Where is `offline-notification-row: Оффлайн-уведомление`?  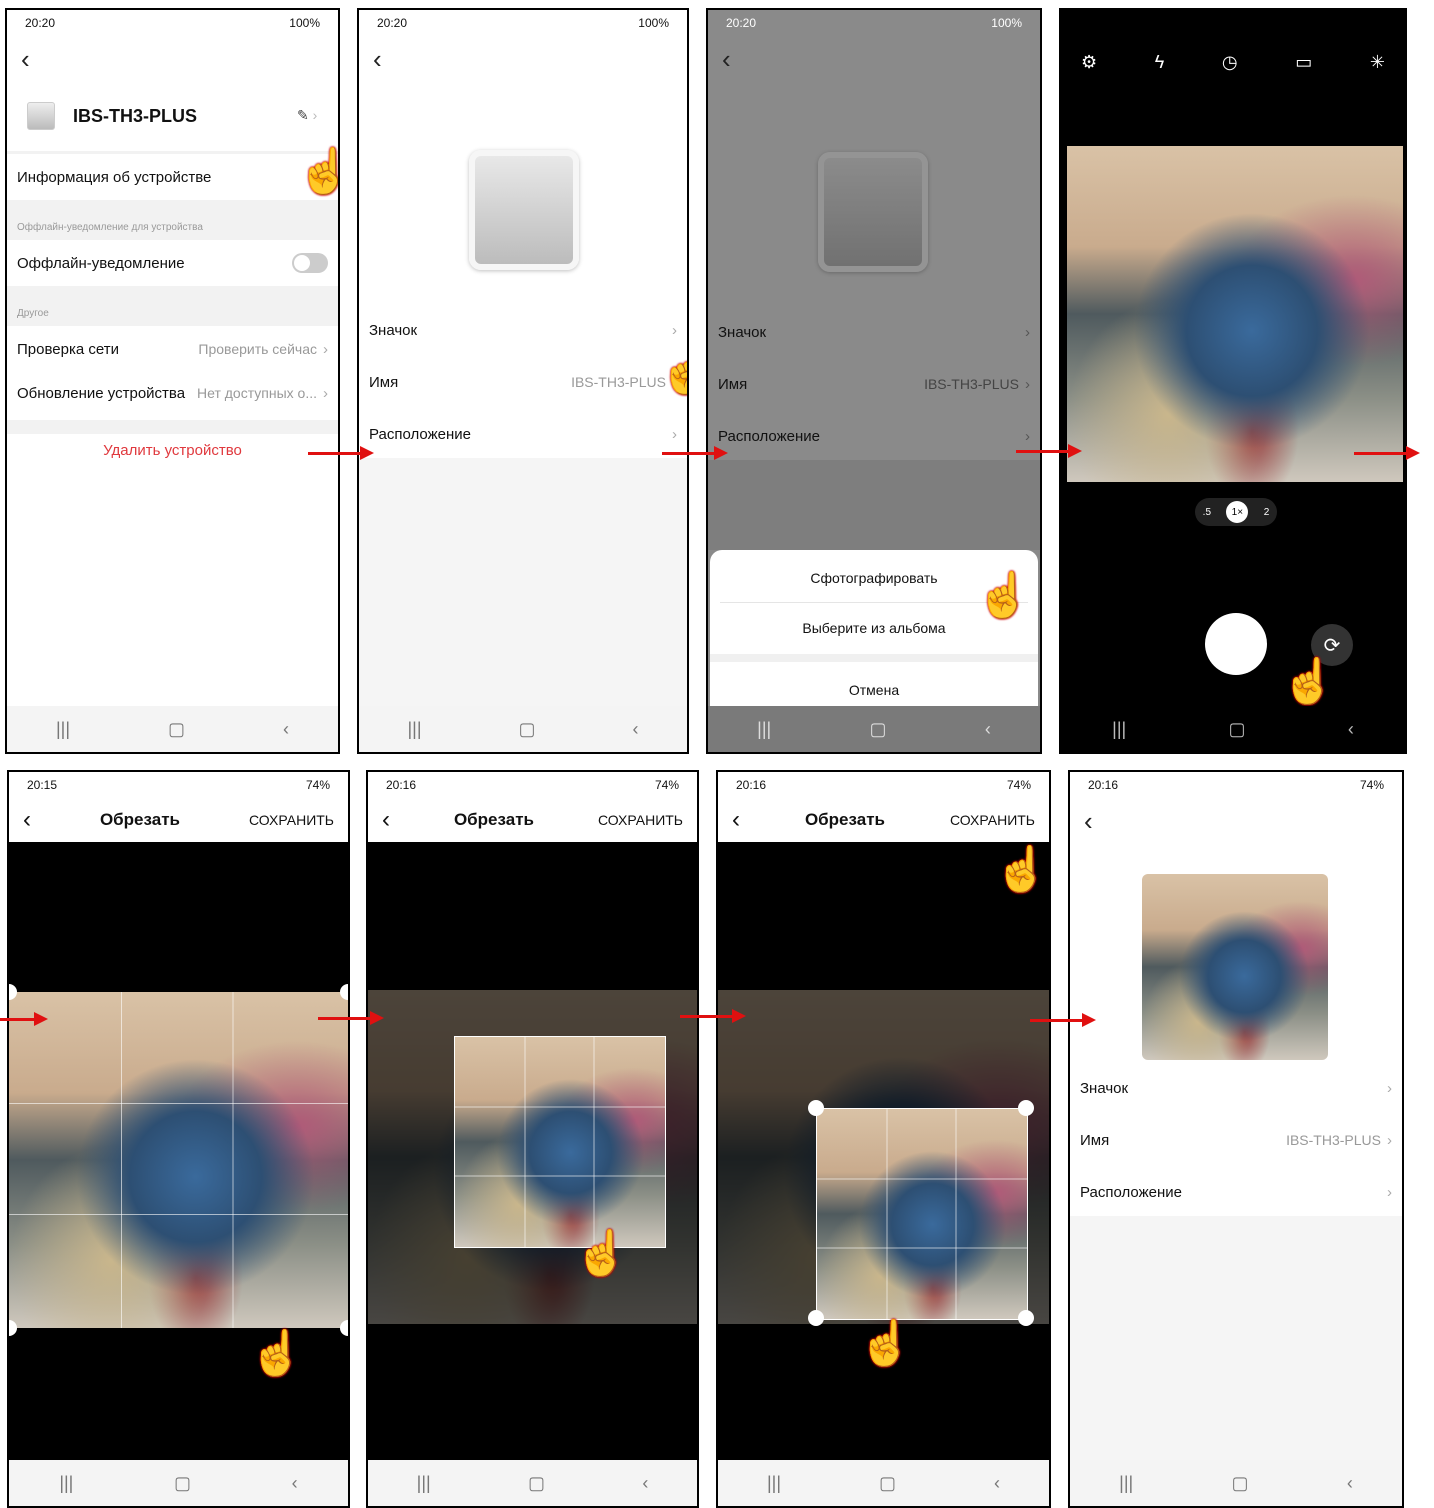
offline-notification-row: Оффлайн-уведомление is located at coordinates (172, 263).